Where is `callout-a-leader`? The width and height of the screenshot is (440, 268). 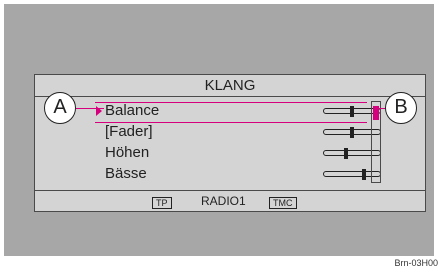 callout-a-leader is located at coordinates (90, 108).